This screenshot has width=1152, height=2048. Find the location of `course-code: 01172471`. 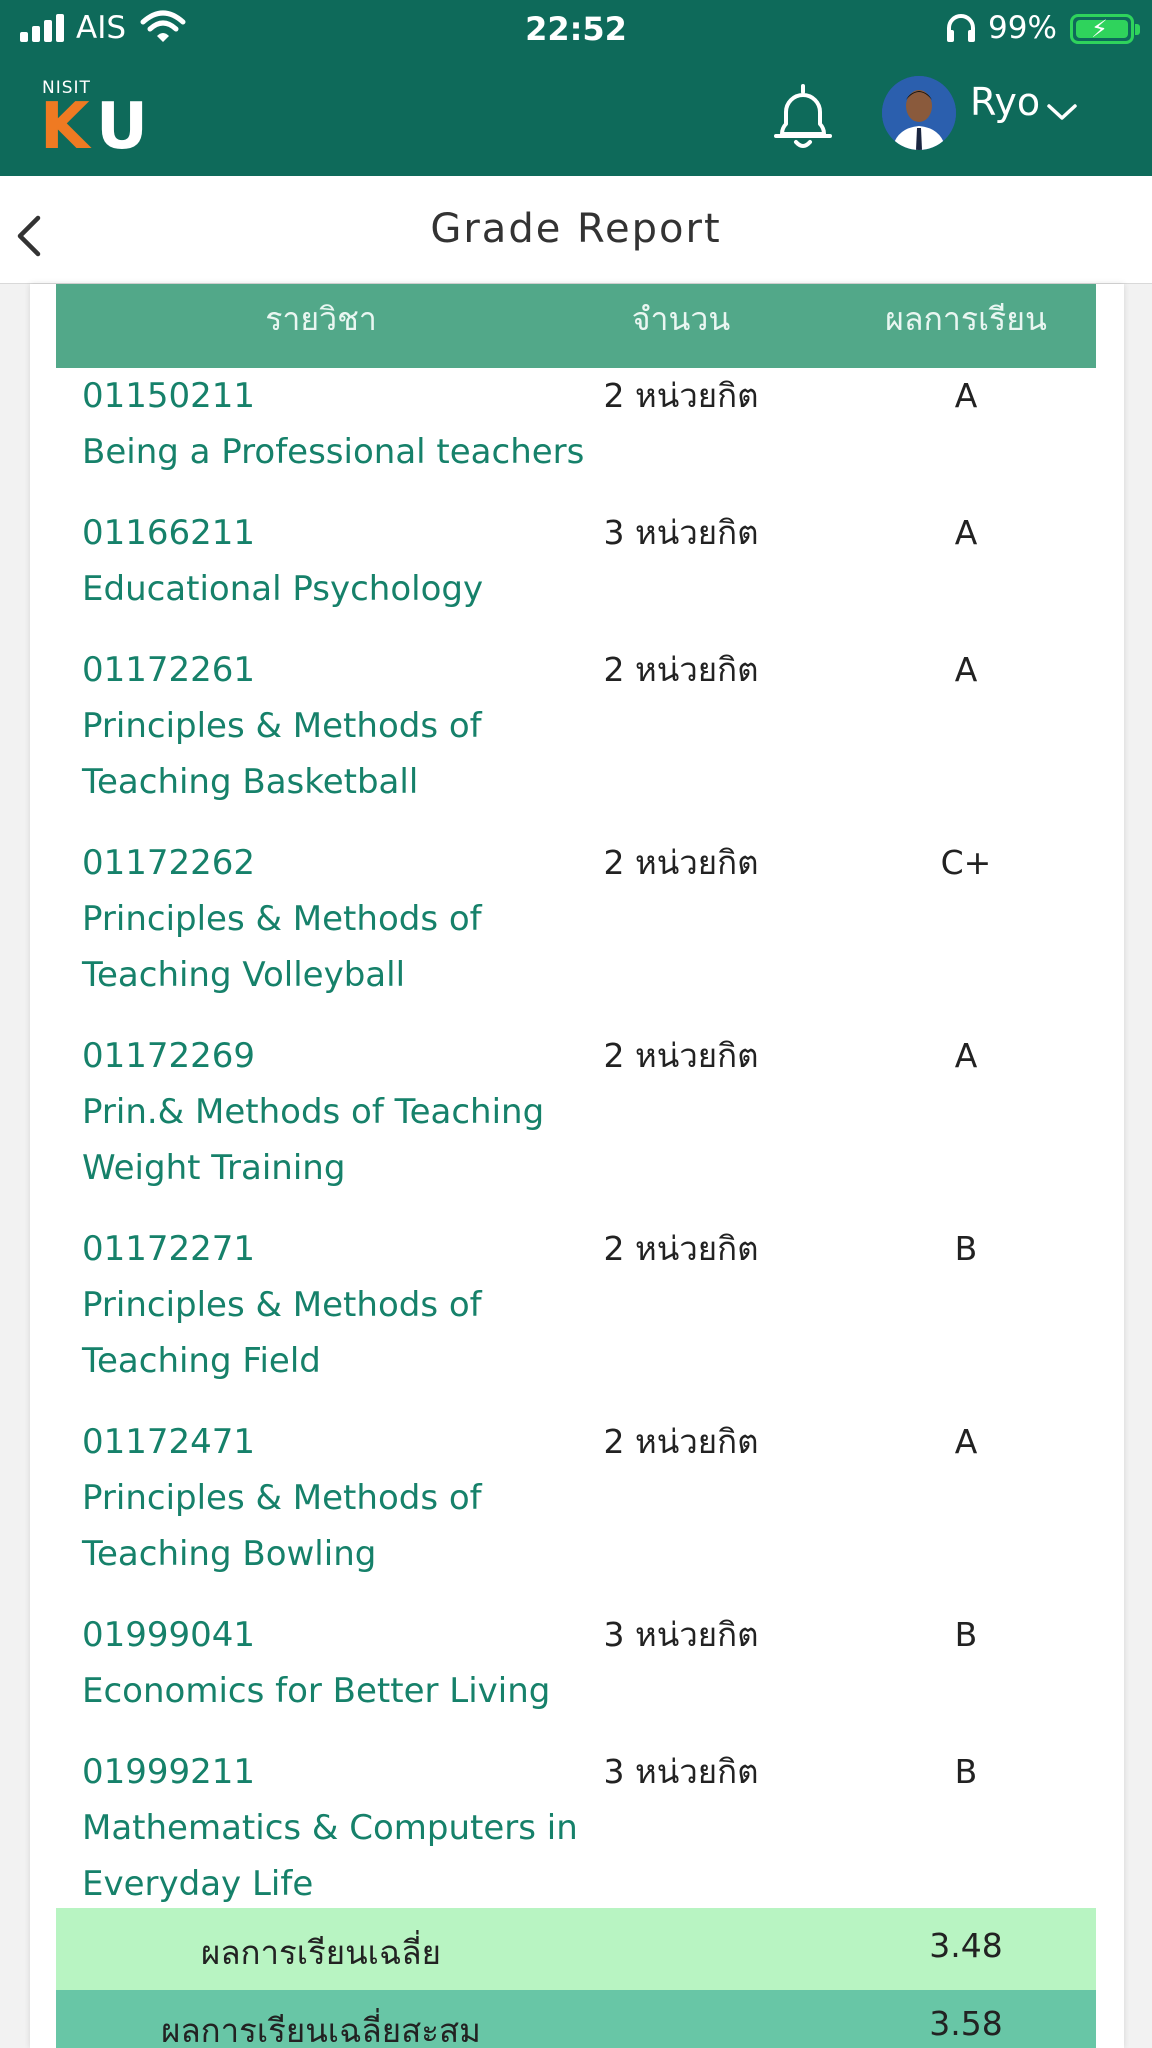

course-code: 01172471 is located at coordinates (169, 1442).